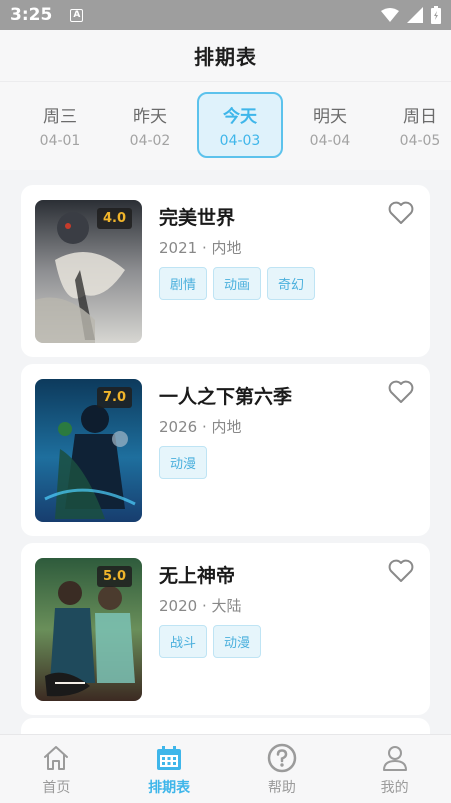 This screenshot has height=803, width=451. I want to click on show-poster: 4.0, so click(88, 271).